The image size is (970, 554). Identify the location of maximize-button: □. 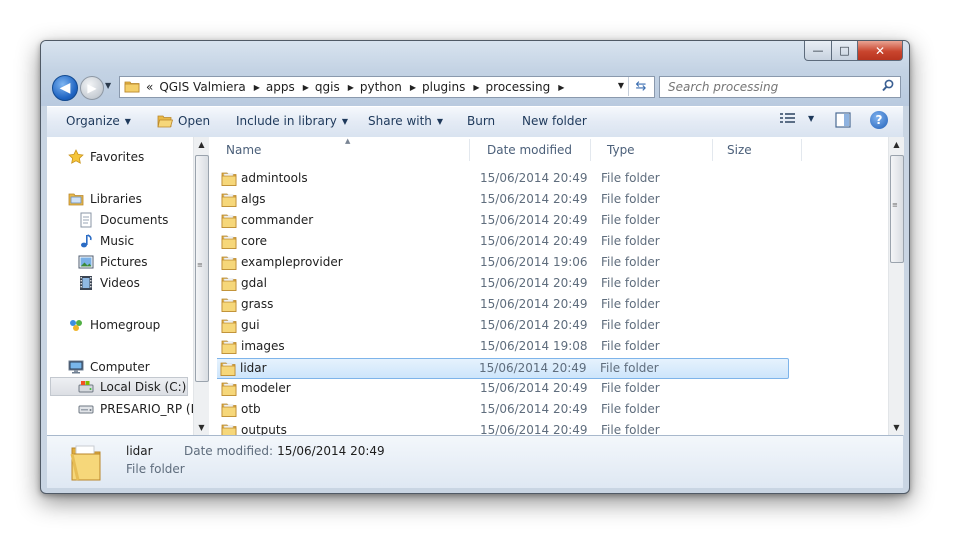
(845, 51).